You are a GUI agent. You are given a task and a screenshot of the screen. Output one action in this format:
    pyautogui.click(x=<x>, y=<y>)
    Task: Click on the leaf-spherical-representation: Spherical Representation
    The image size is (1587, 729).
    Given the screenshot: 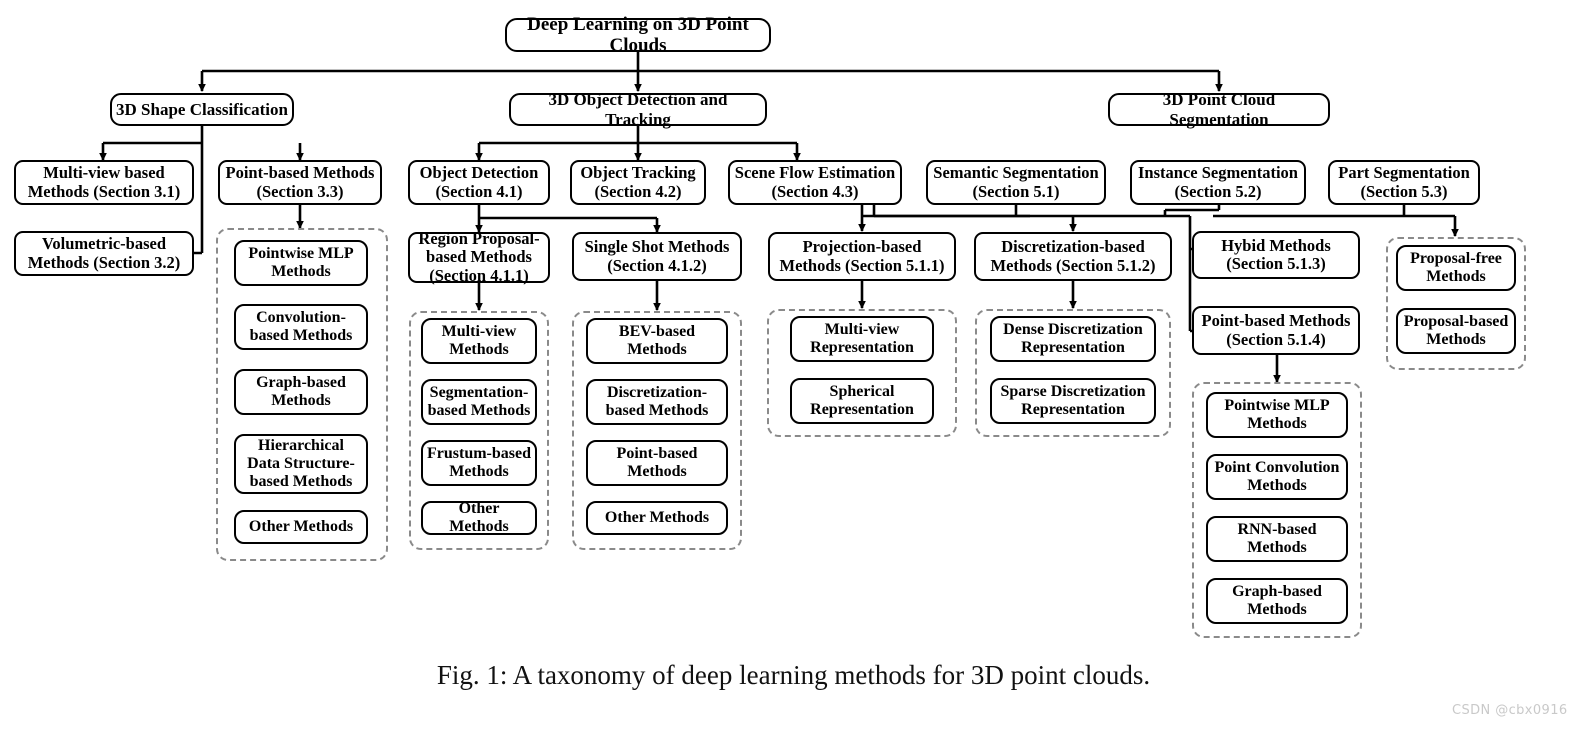 What is the action you would take?
    pyautogui.click(x=862, y=401)
    